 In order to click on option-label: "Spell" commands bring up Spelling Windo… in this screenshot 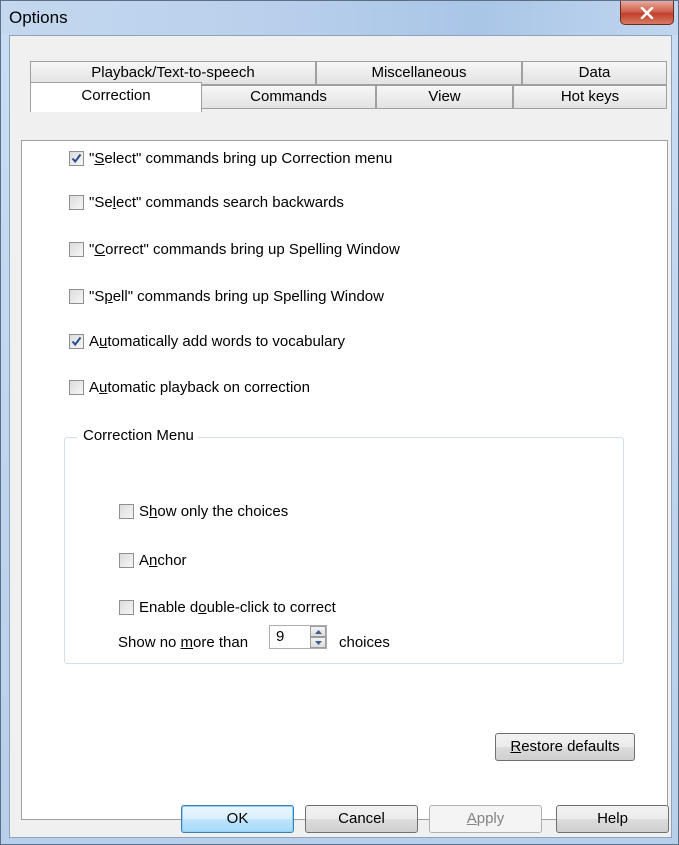, I will do `click(236, 296)`.